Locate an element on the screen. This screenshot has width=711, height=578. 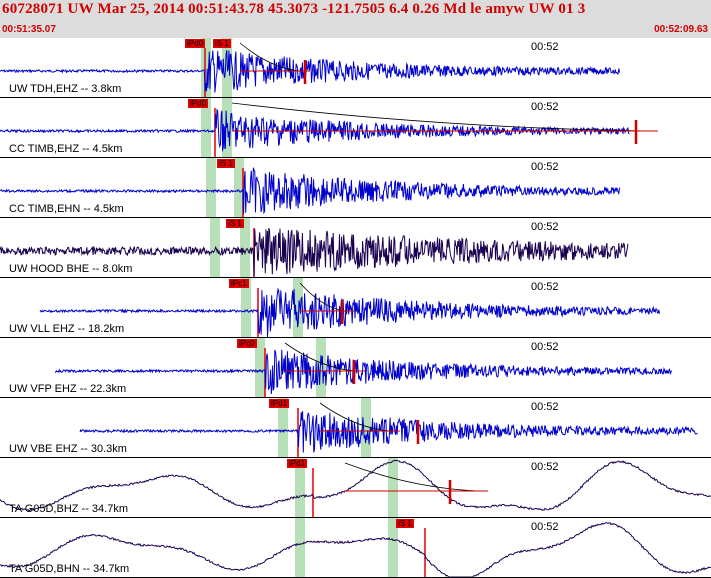
trace-row: iPd1 00:52 UW VBE EHZ -- 30.3km is located at coordinates (355, 428).